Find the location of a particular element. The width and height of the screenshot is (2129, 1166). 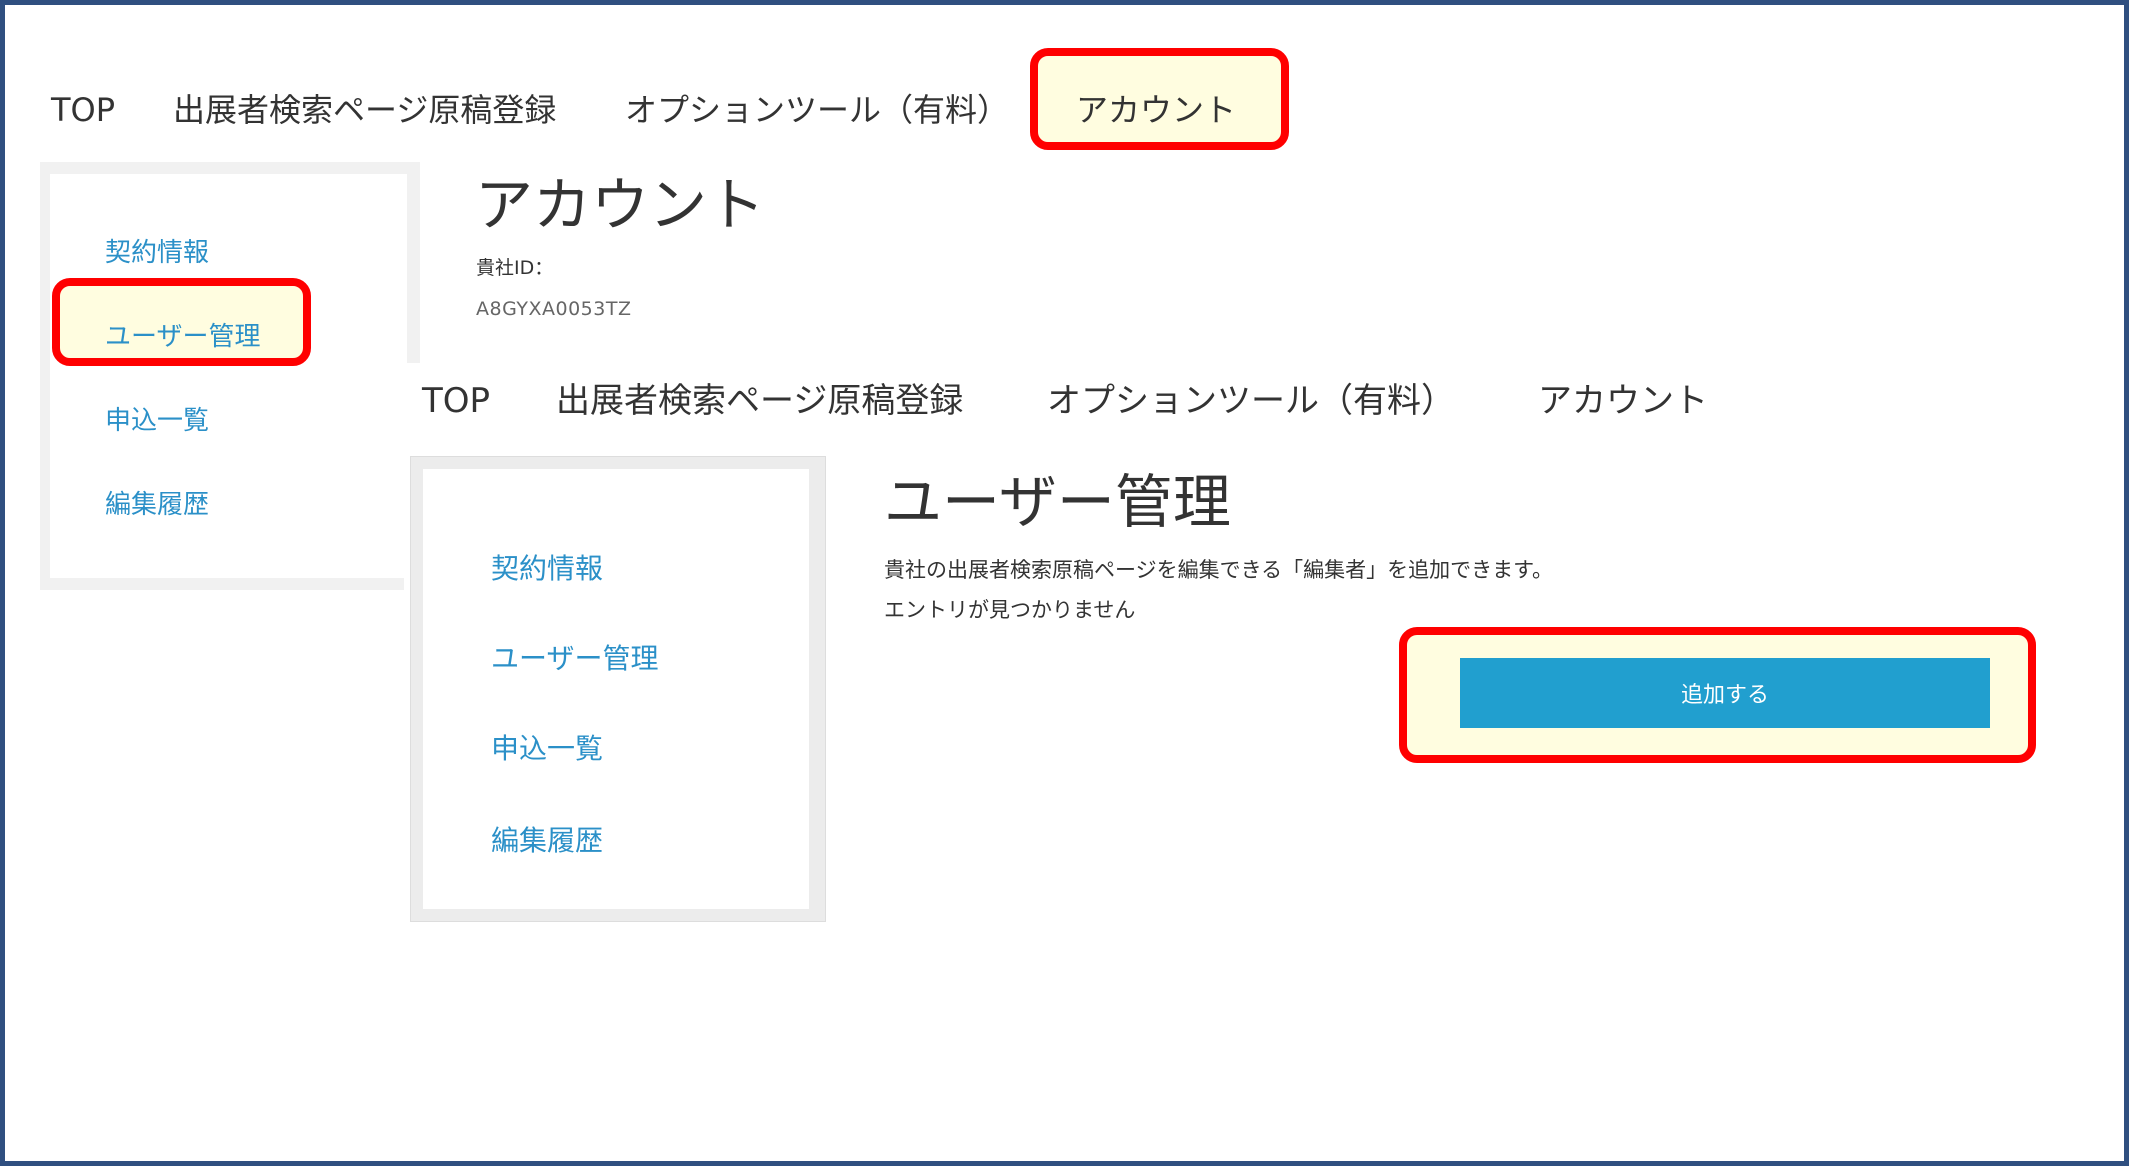

sidebar-front-inner: 契約情報 ユーザー管理 申込一覧 編集履歴 is located at coordinates (616, 689).